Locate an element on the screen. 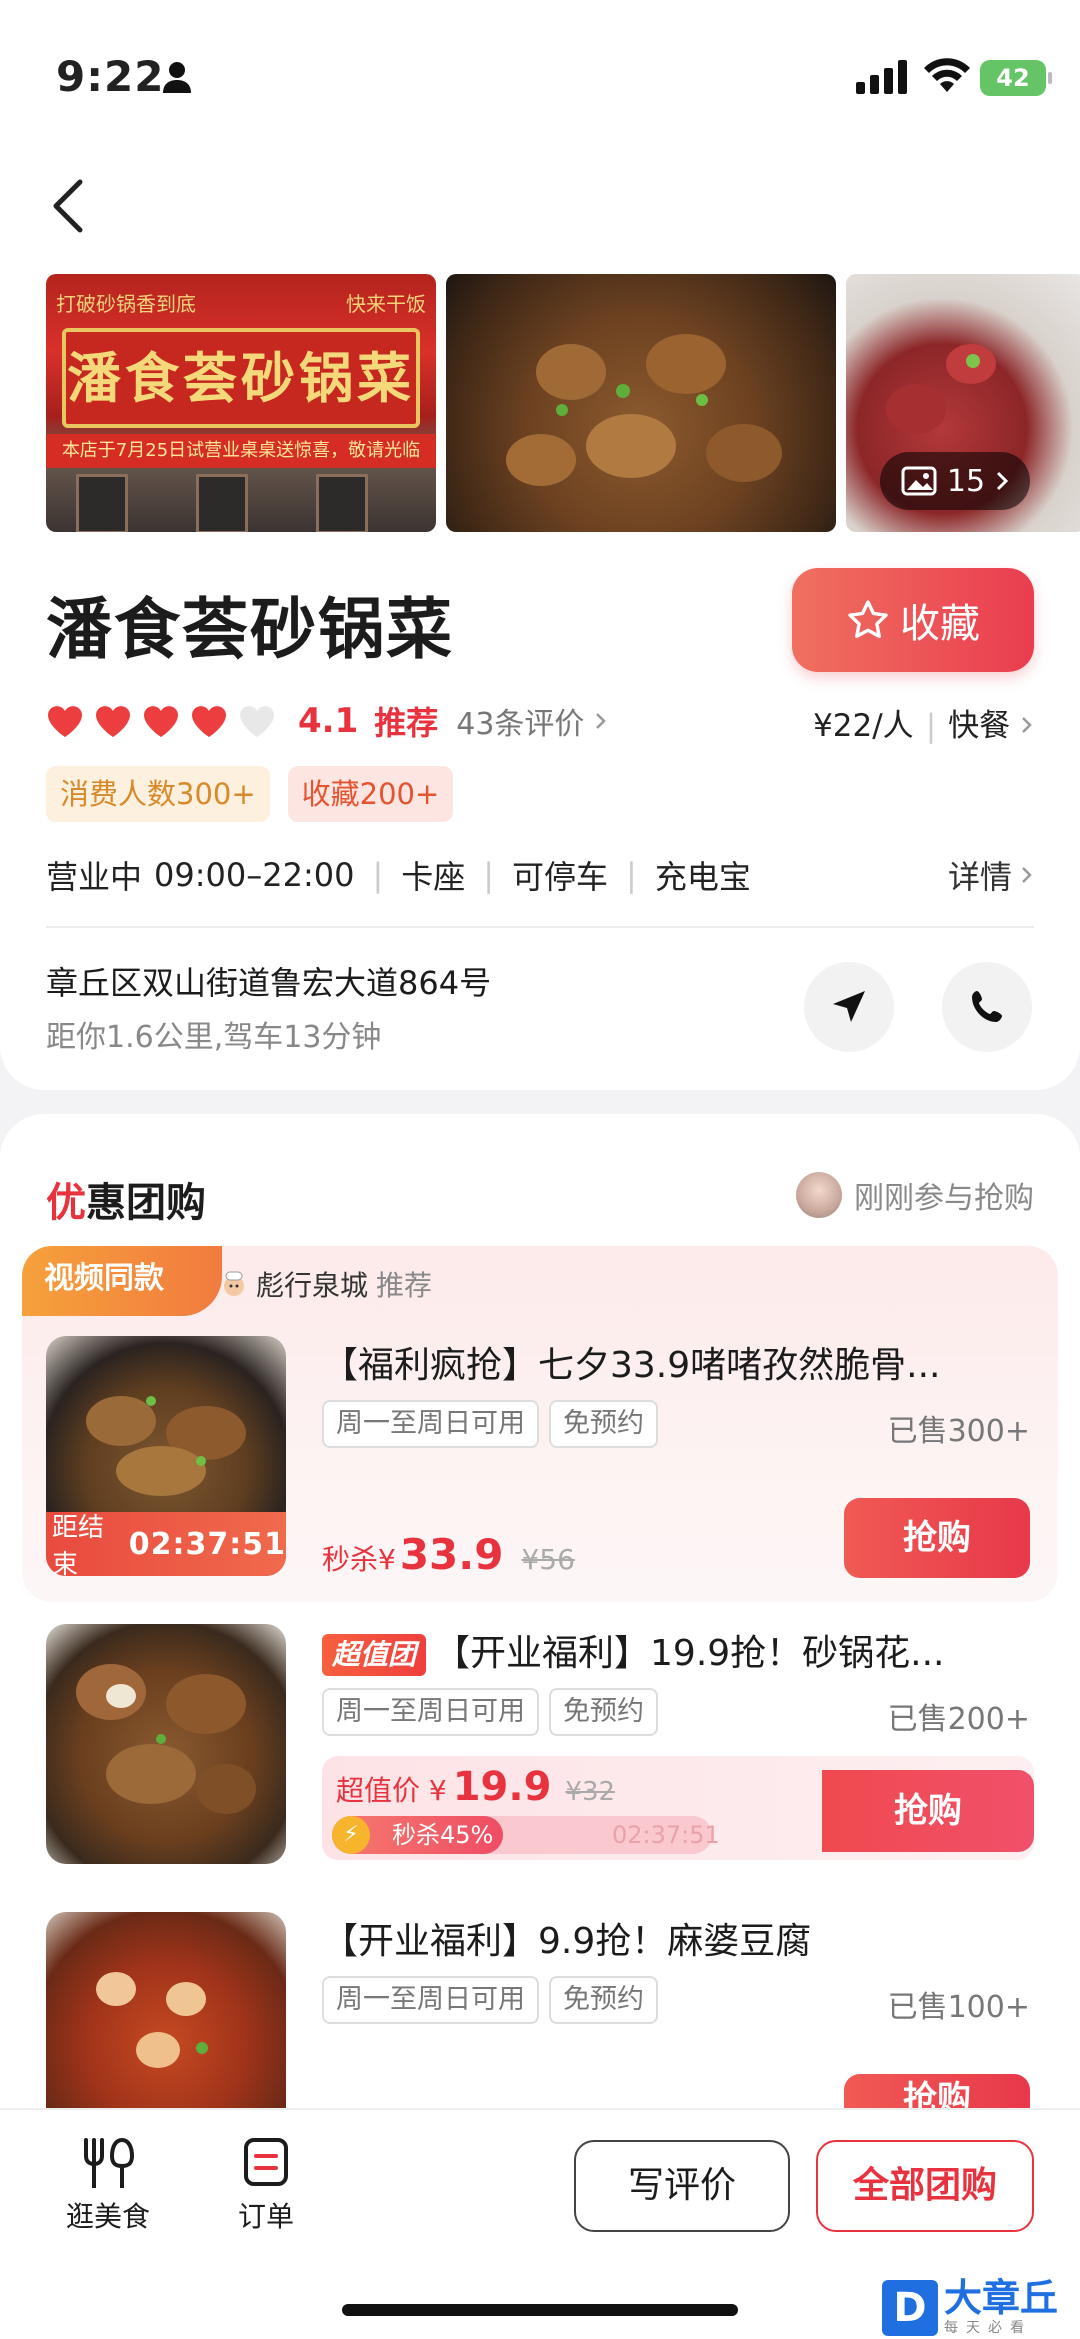 The width and height of the screenshot is (1080, 2339). home-indicator is located at coordinates (540, 2310).